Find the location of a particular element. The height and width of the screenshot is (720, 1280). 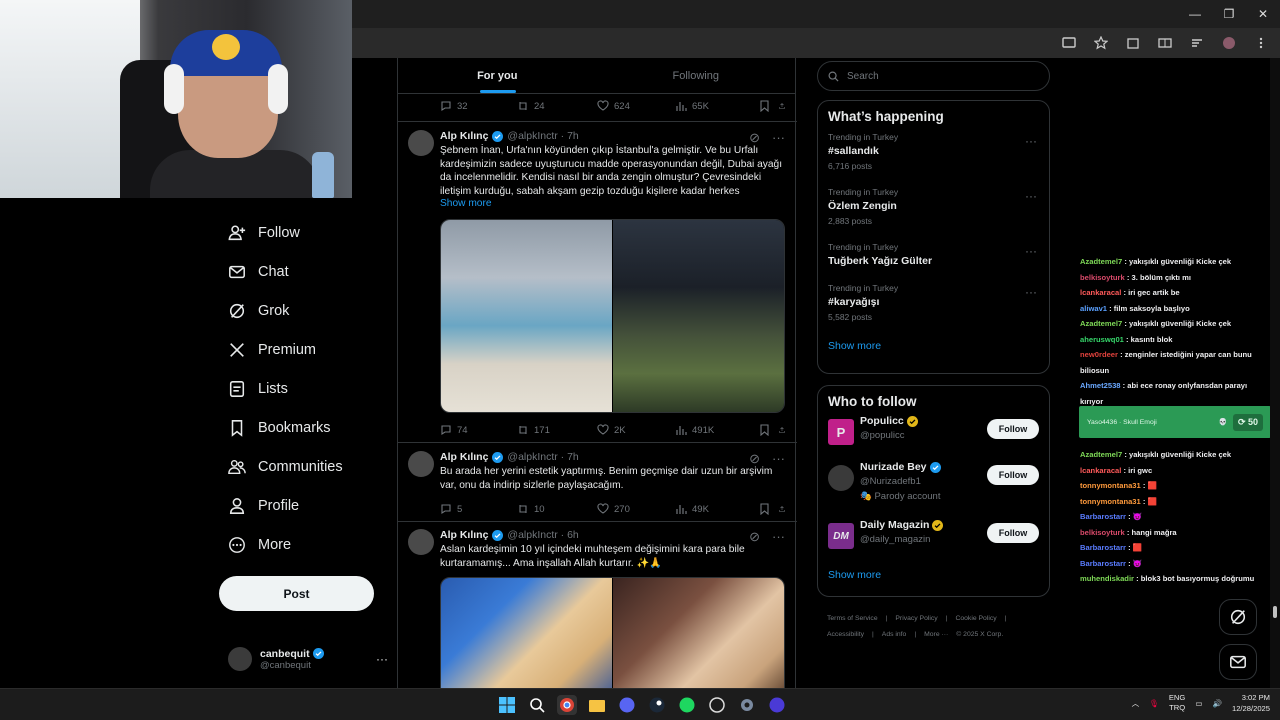

follow-suggestion: P Populicc @populicc Follow is located at coordinates (933, 438).